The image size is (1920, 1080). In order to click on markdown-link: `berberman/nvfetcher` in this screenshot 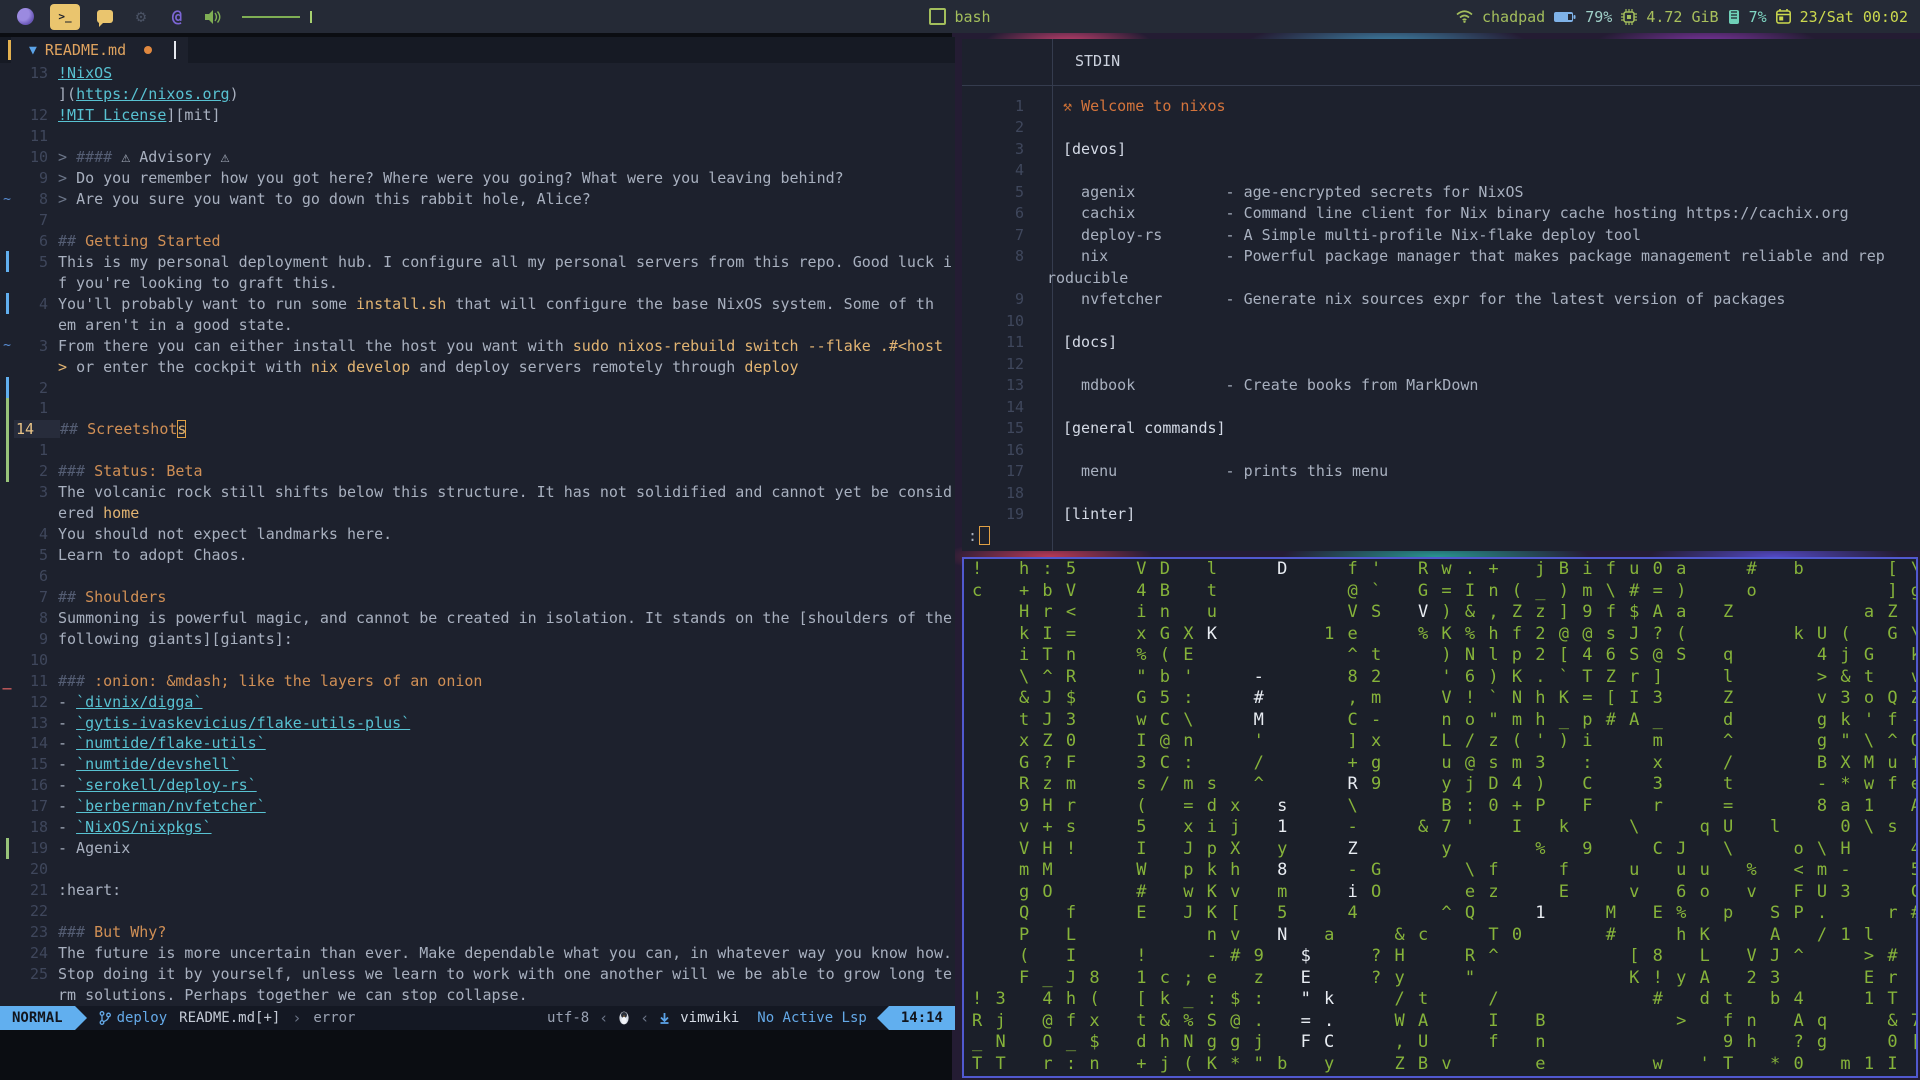, I will do `click(171, 806)`.